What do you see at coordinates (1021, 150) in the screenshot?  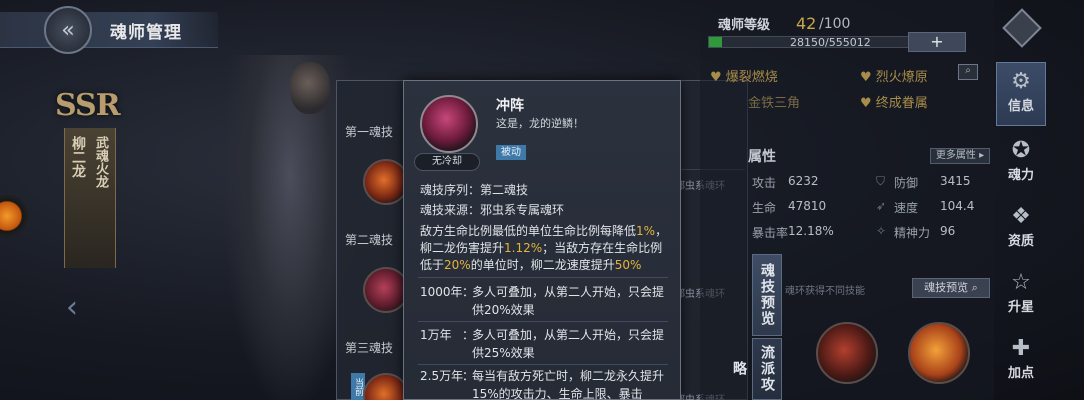 I see `soul-power-icon: ✪` at bounding box center [1021, 150].